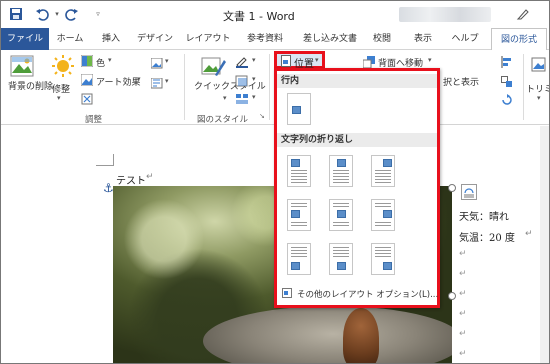  I want to click on title-bar: ▾ ▿ 文書 1 - Word, so click(275, 14).